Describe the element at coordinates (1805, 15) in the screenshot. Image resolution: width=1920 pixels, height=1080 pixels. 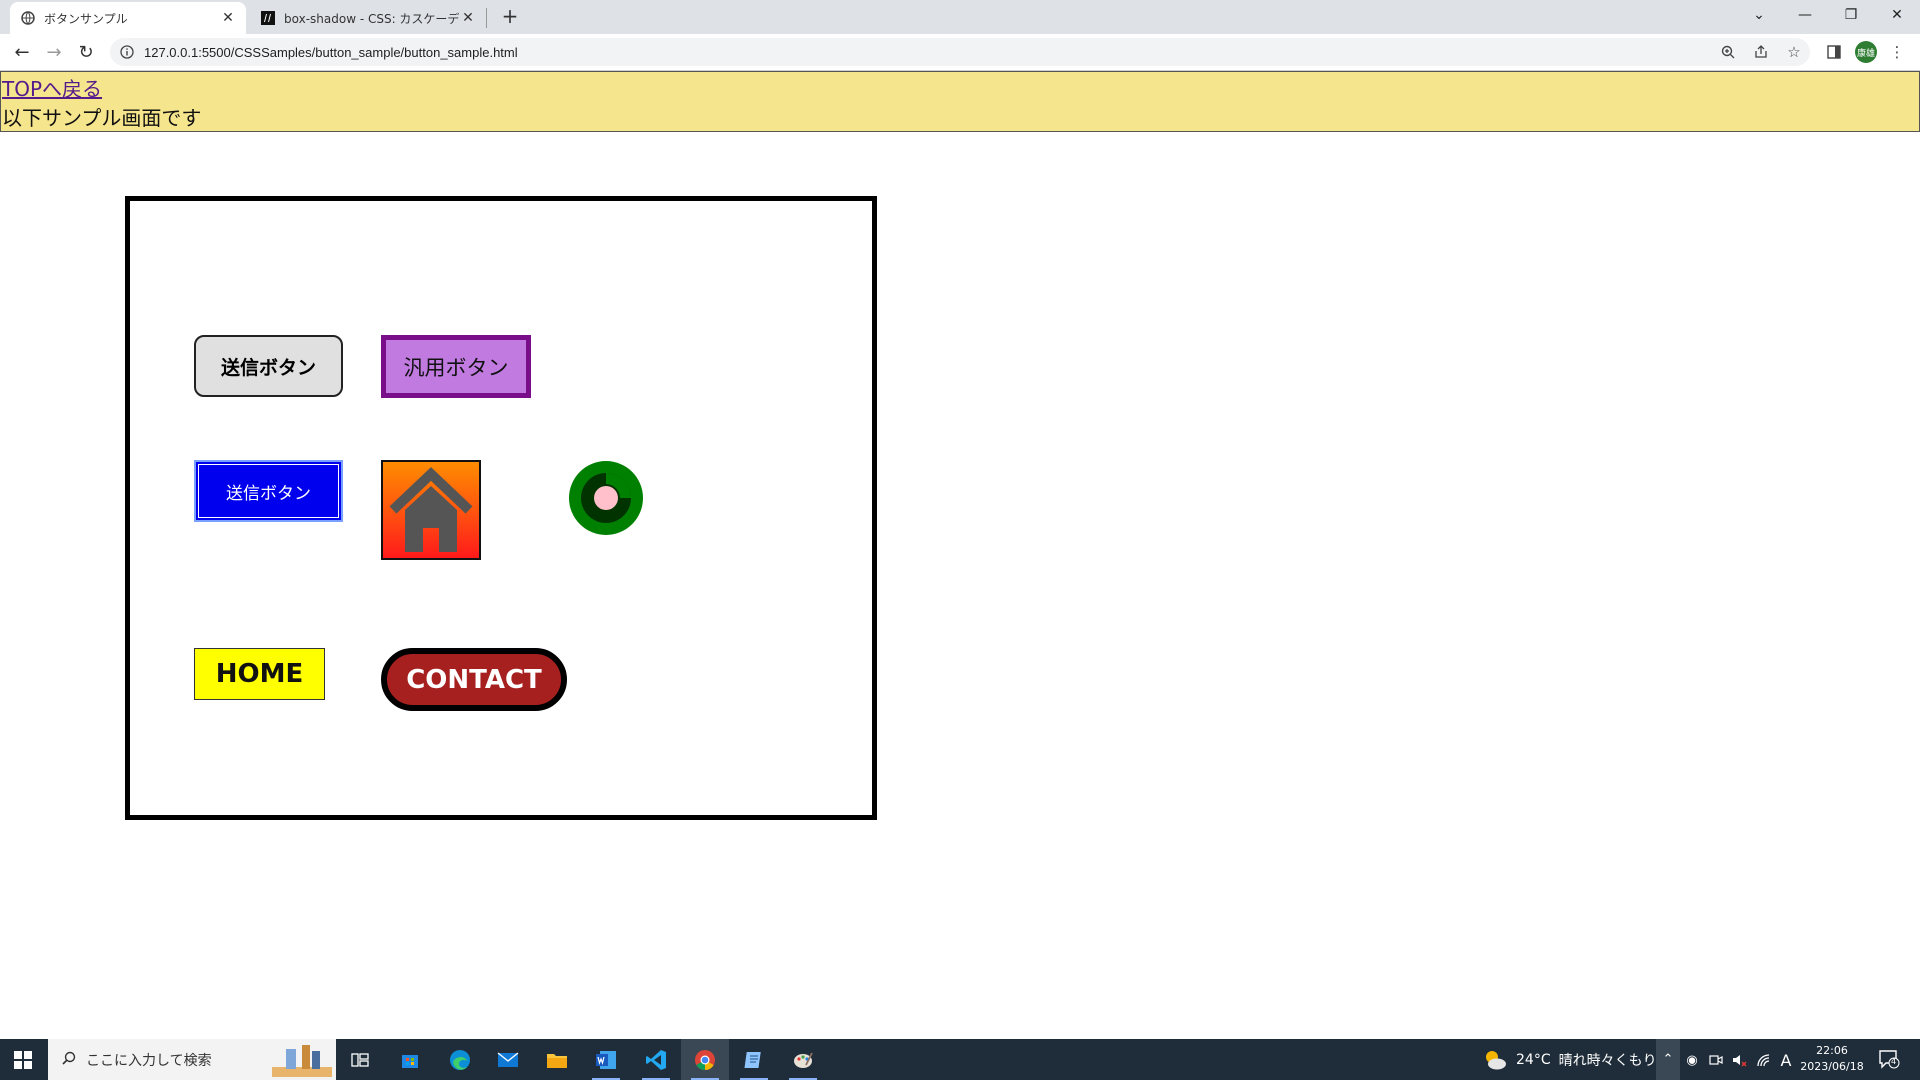
I see `minimize-button: —` at that location.